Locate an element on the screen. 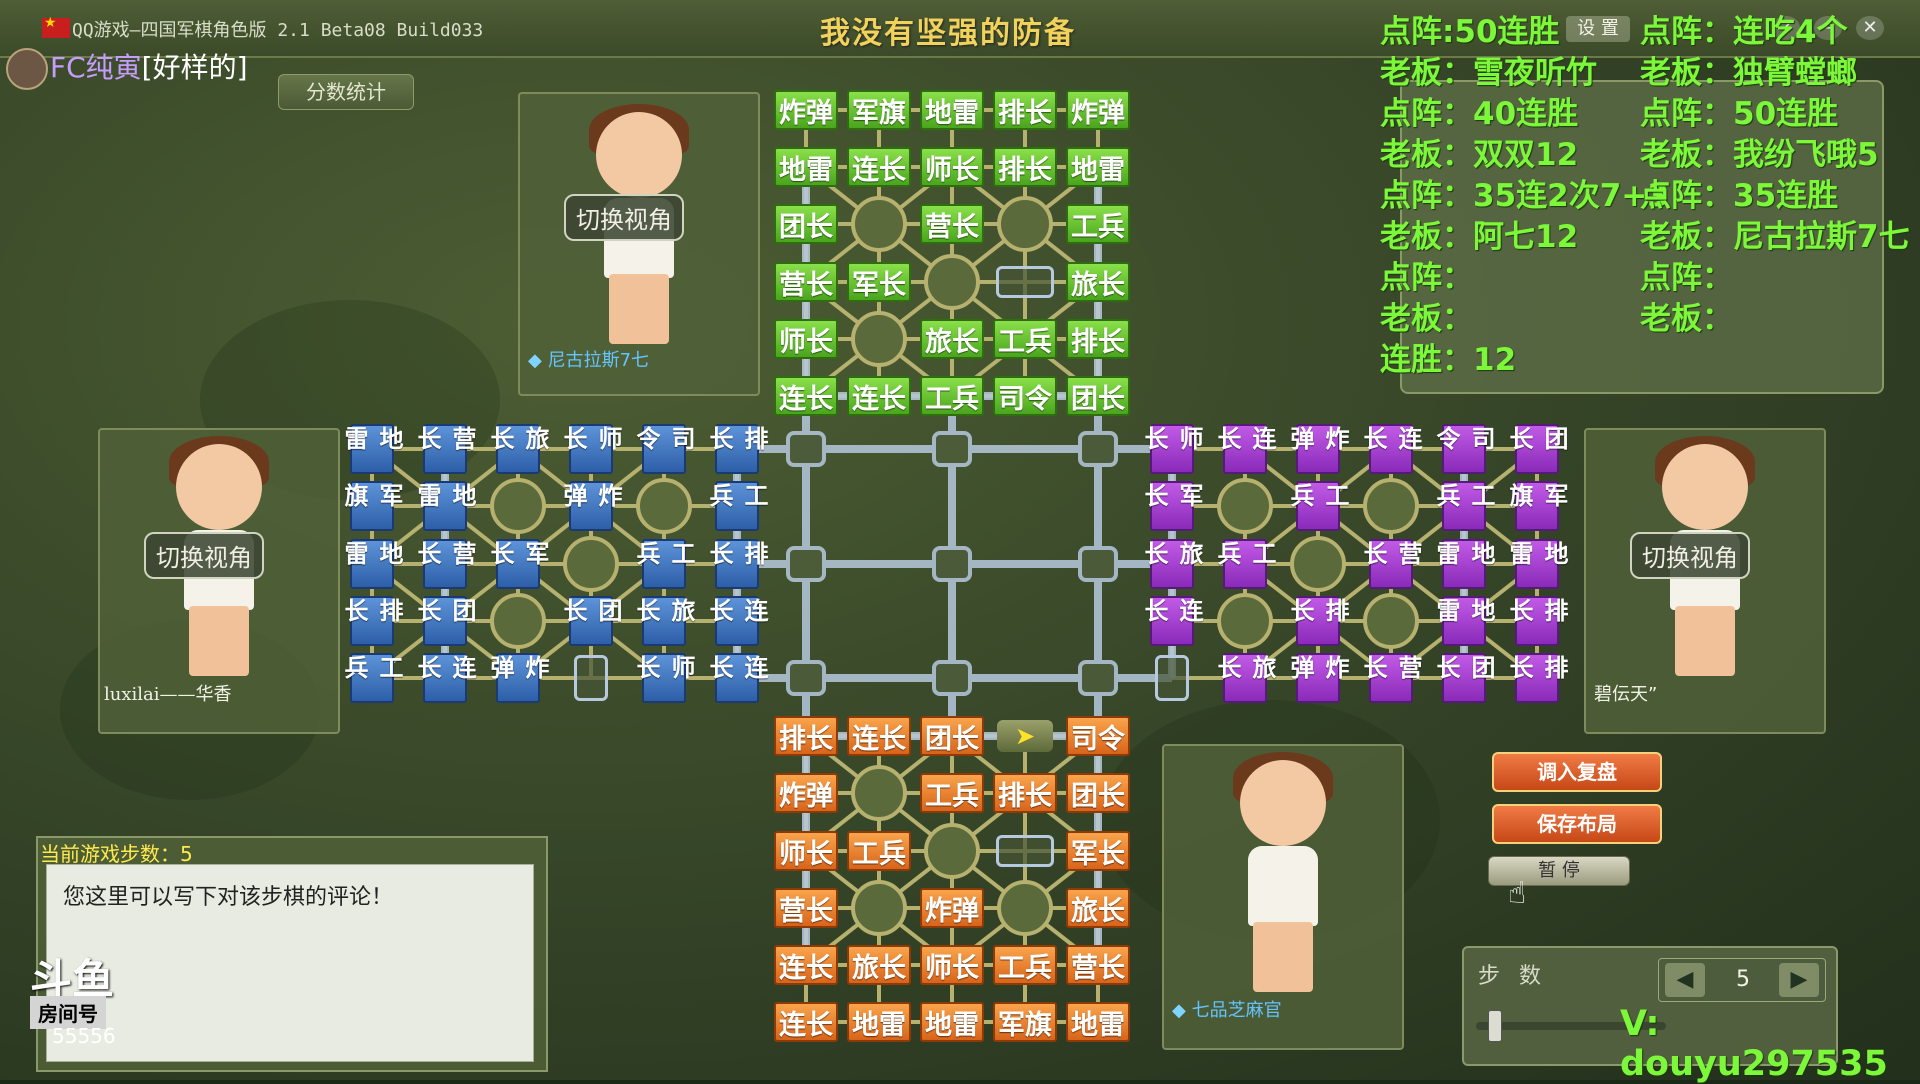  move-arrow-icon: ➤ is located at coordinates (1025, 736).